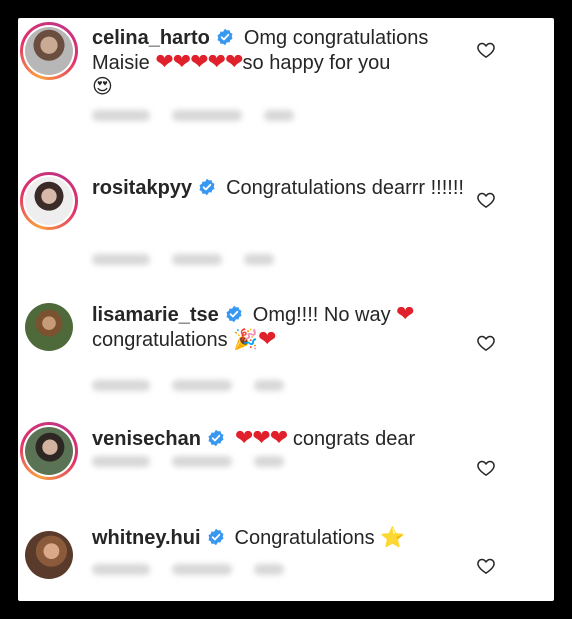 This screenshot has width=572, height=619. I want to click on comment-body-cont: congratulations, so click(160, 340).